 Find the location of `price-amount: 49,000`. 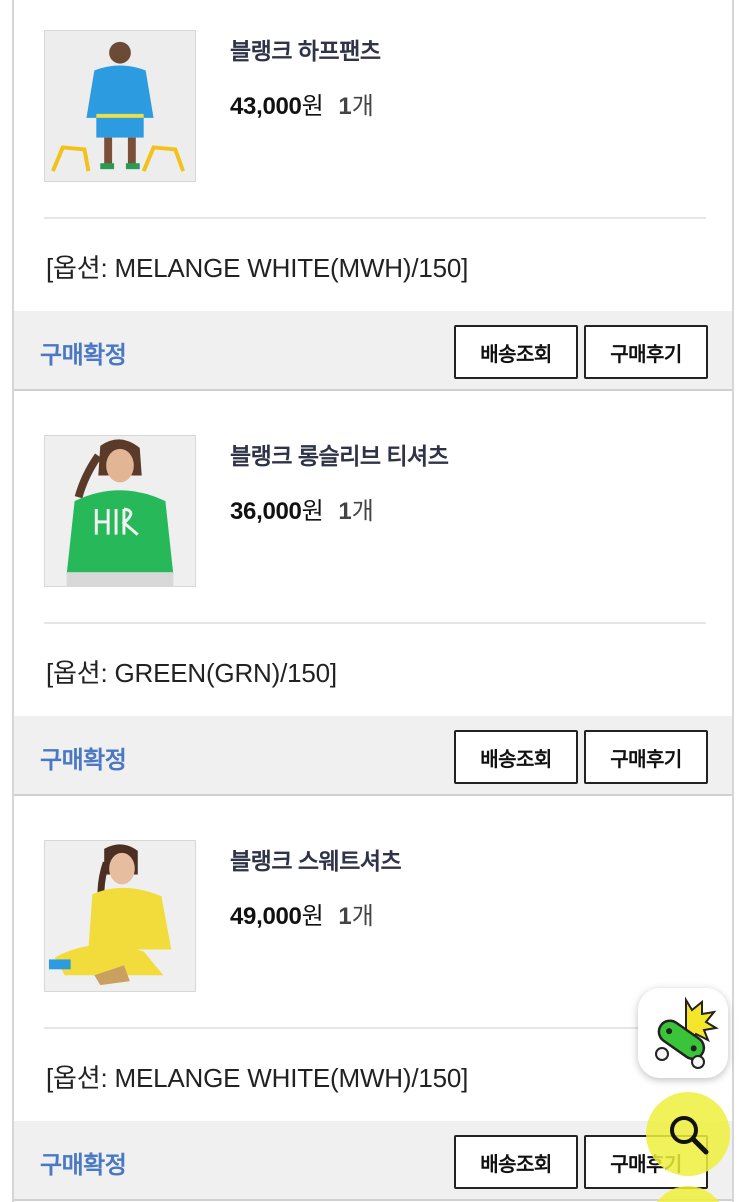

price-amount: 49,000 is located at coordinates (266, 916).